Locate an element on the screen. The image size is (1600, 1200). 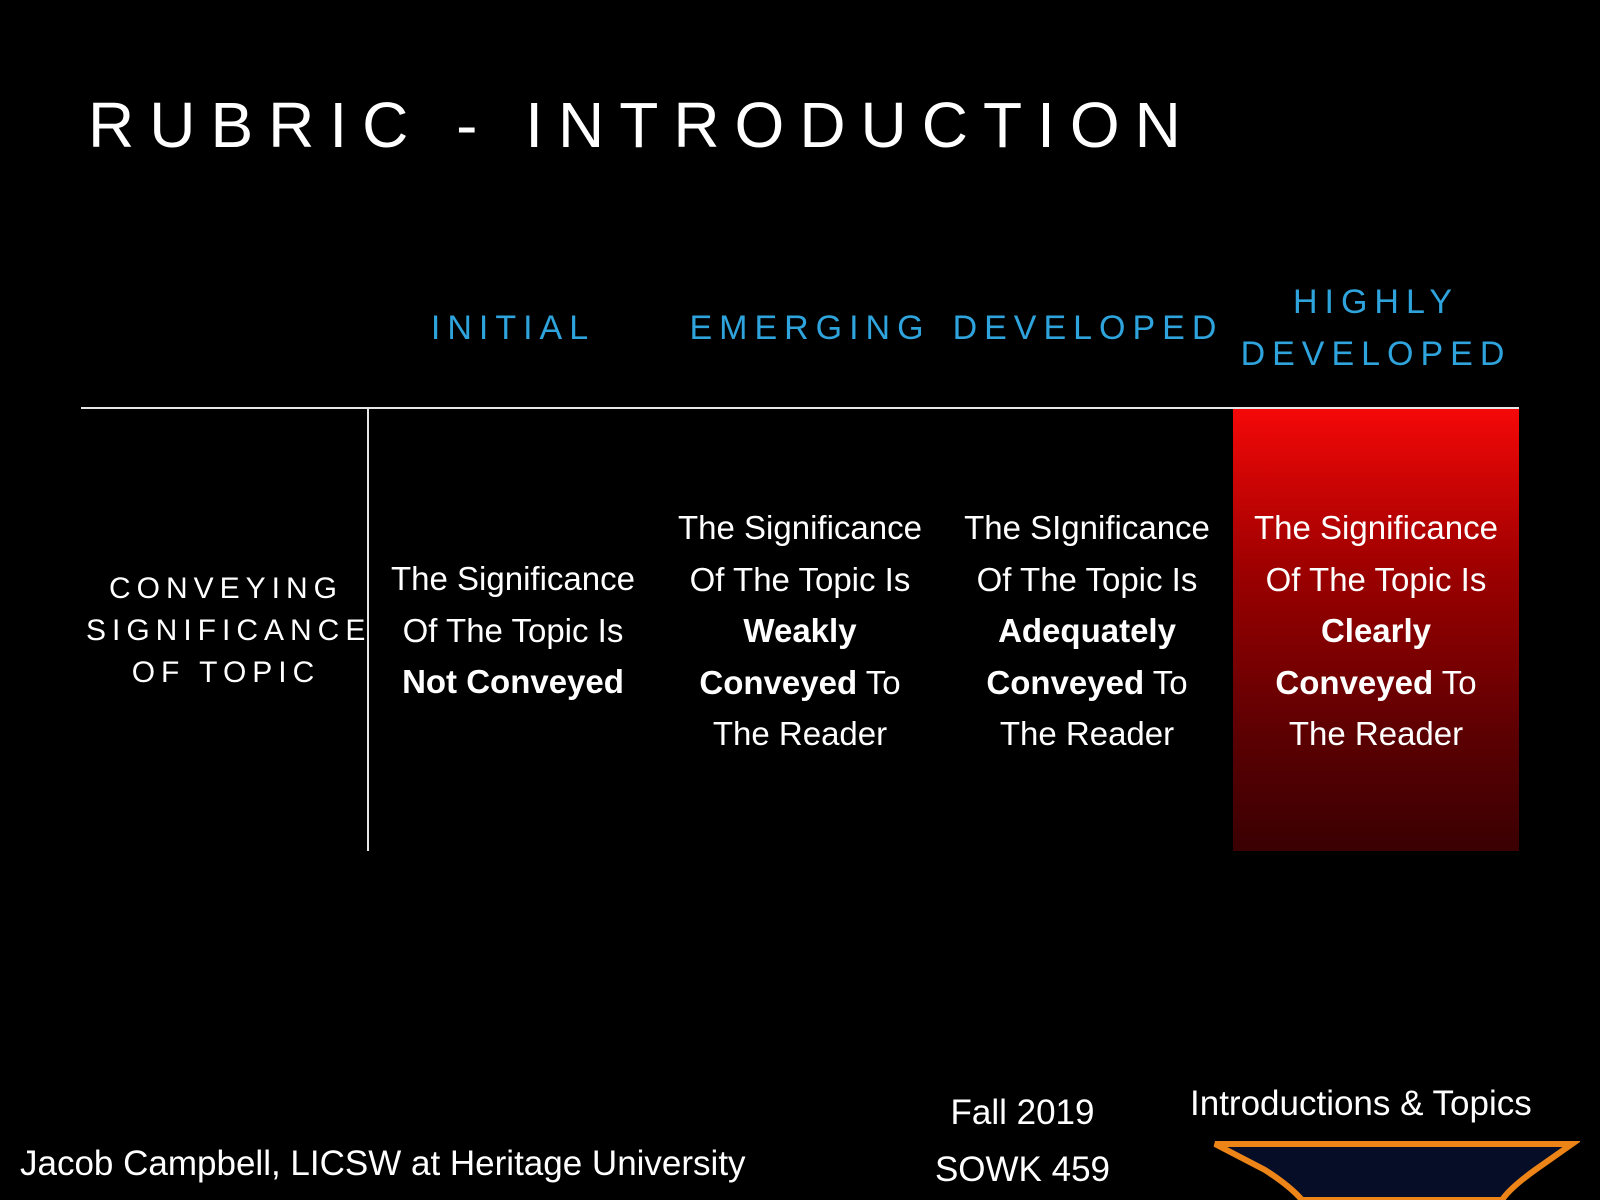
cell-emphasis: Not Conveyed is located at coordinates (513, 681).